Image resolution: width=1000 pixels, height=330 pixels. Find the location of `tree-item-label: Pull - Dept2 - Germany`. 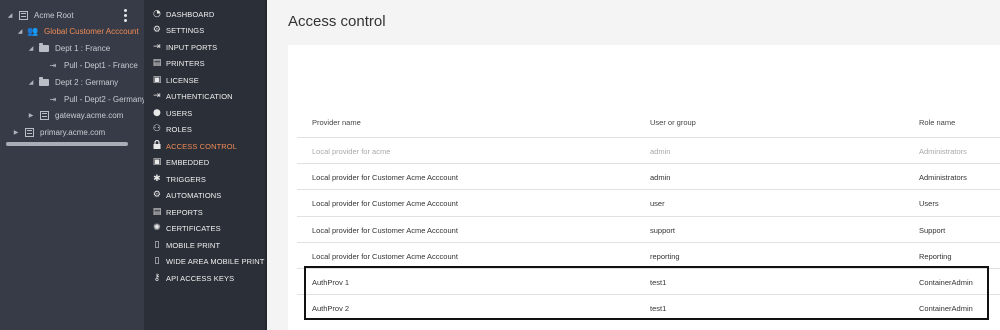

tree-item-label: Pull - Dept2 - Germany is located at coordinates (105, 99).